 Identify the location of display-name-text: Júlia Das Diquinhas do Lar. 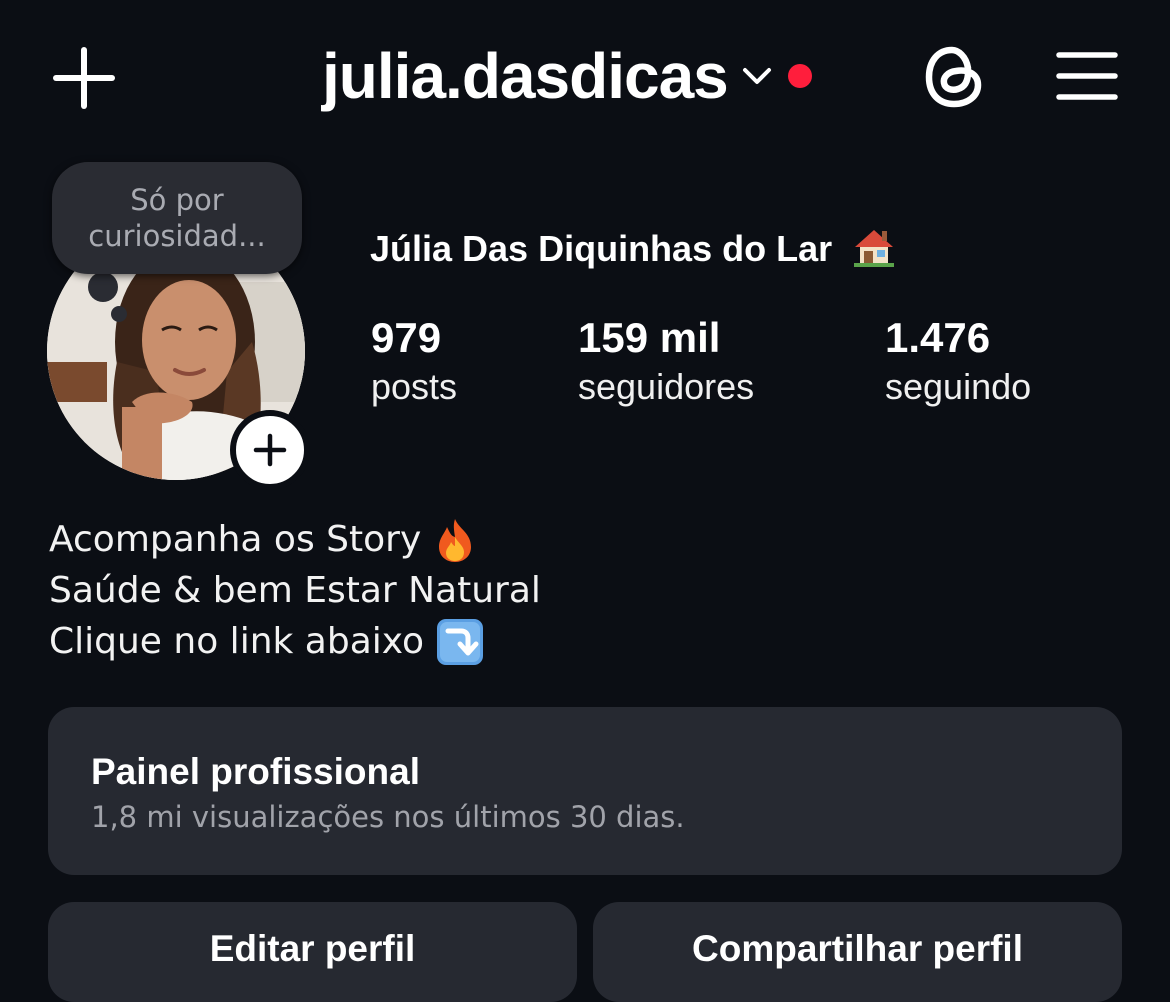
(601, 248).